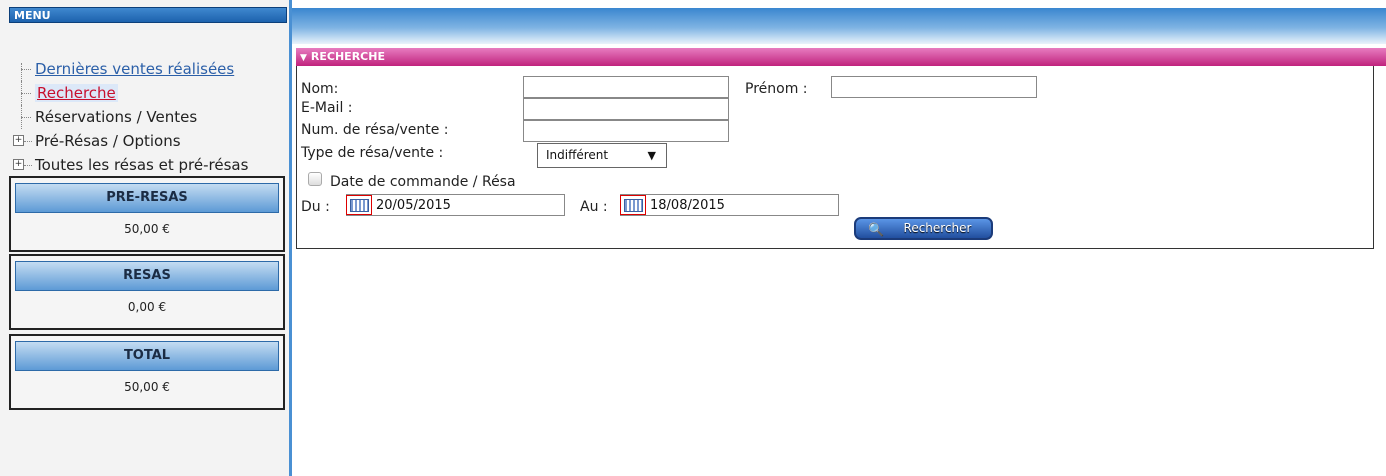 The height and width of the screenshot is (476, 1386). What do you see at coordinates (142, 165) in the screenshot?
I see `sidebar-item-label: Toutes les résas et pré-résas` at bounding box center [142, 165].